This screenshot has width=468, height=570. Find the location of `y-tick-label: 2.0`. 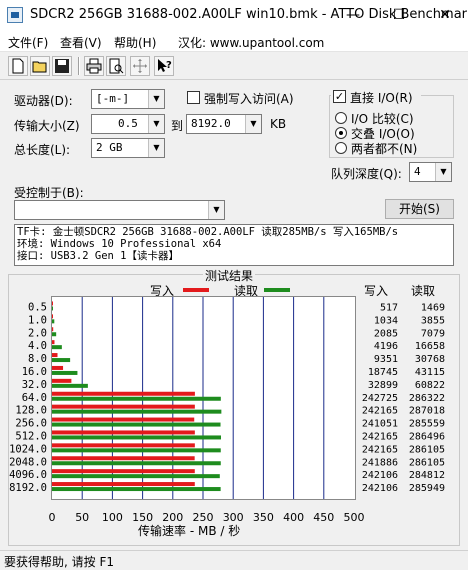

y-tick-label: 2.0 is located at coordinates (37, 333).